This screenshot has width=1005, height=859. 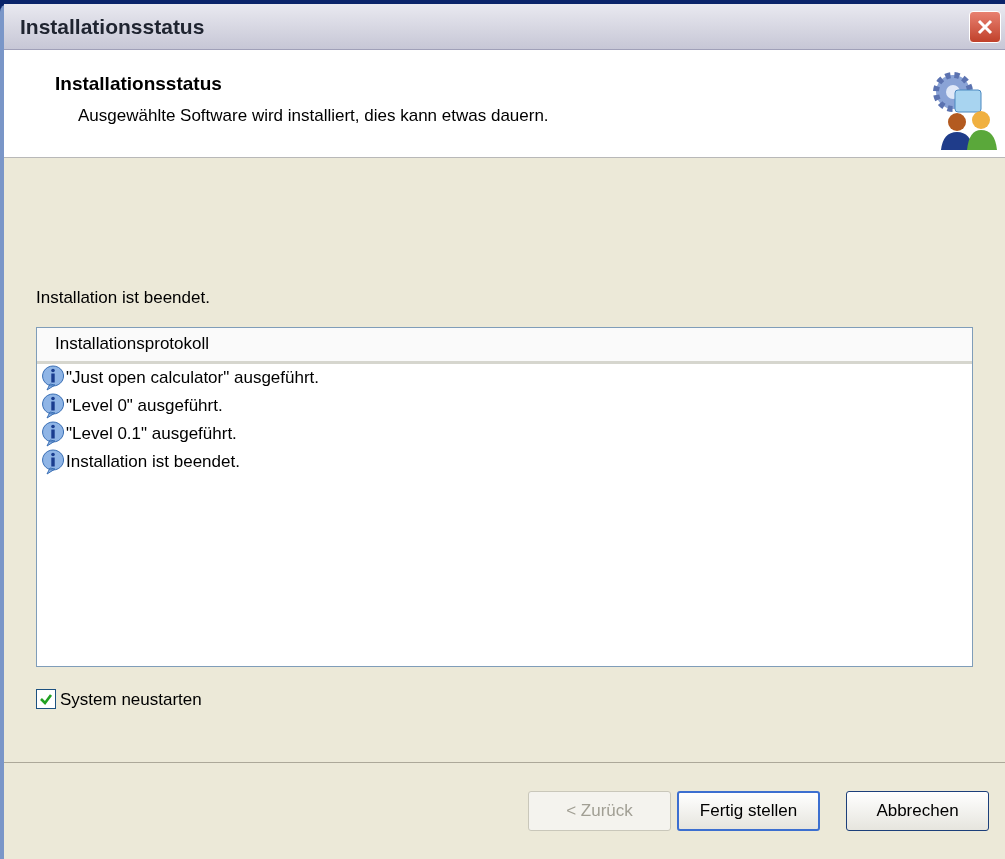 What do you see at coordinates (112, 26) in the screenshot?
I see `window-title: Installationsstatus` at bounding box center [112, 26].